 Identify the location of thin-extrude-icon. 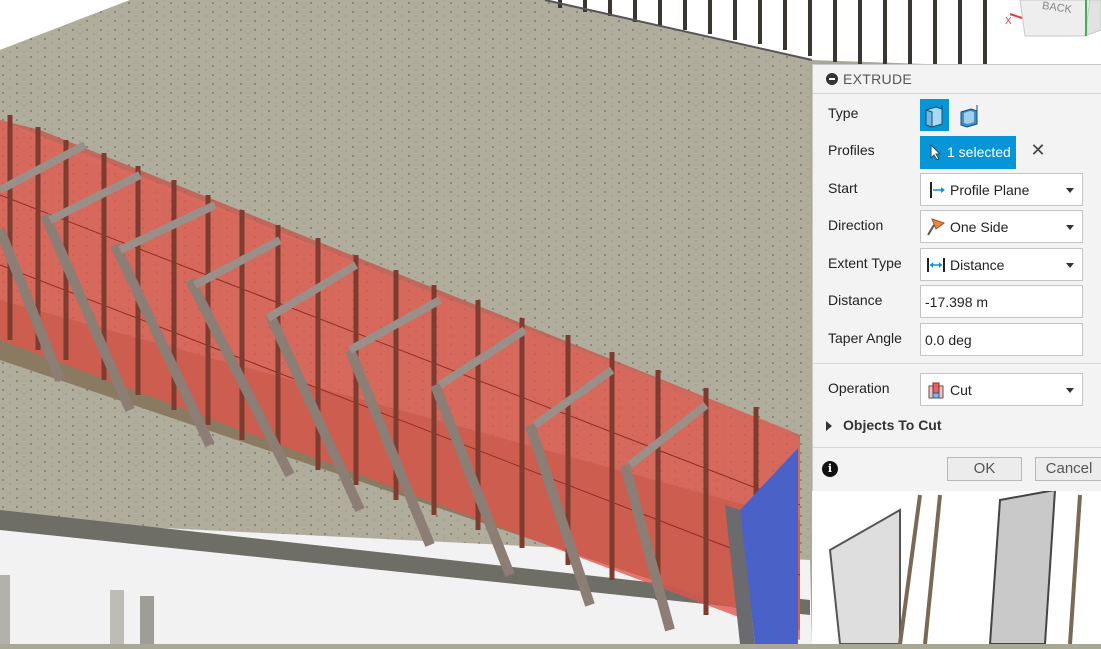
(969, 116).